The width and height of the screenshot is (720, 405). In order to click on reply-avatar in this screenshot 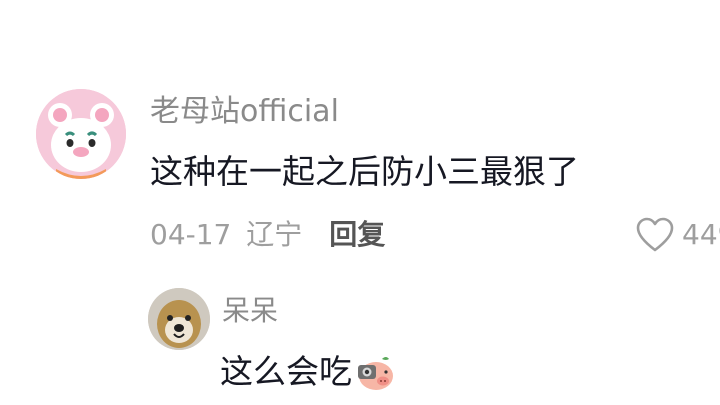, I will do `click(179, 319)`.